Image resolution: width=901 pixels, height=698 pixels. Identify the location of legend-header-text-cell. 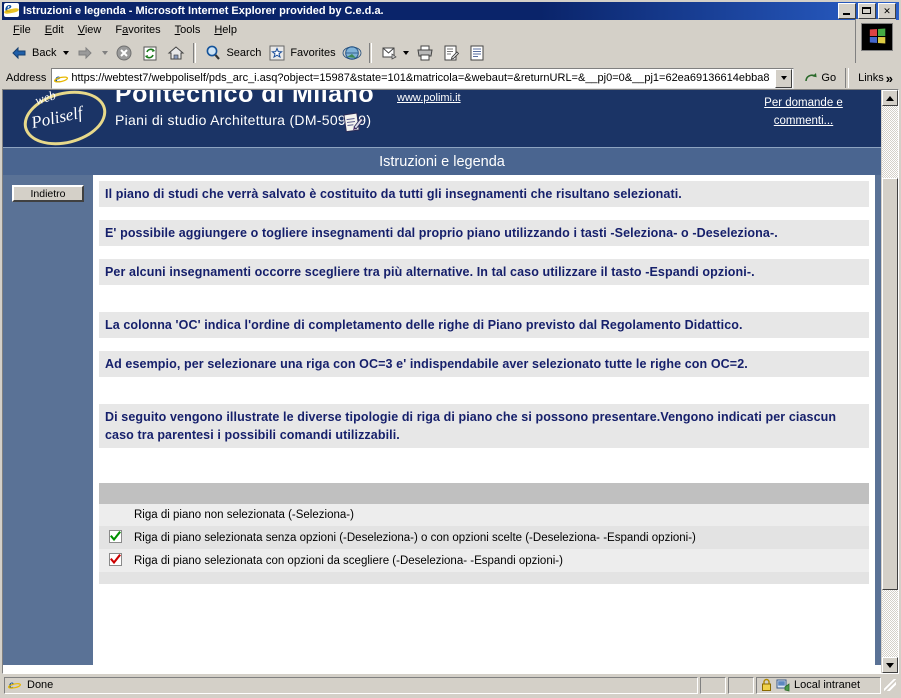
(499, 493).